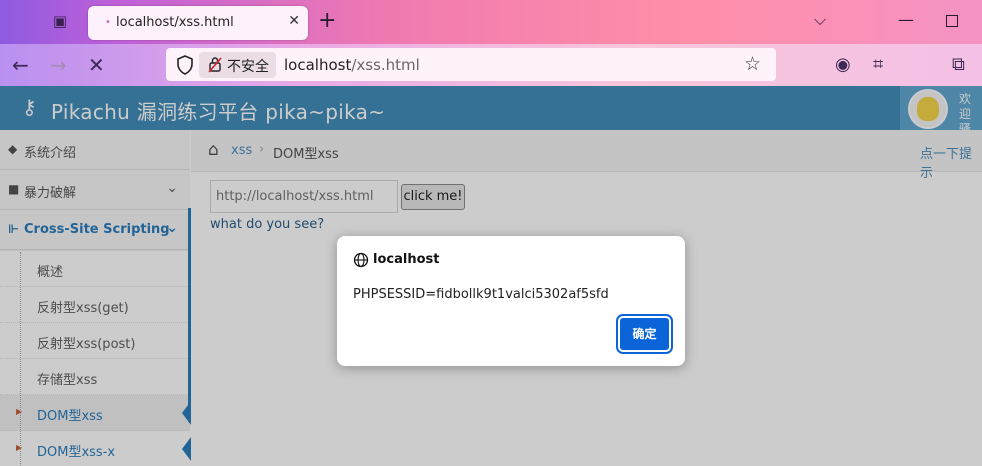 The image size is (982, 466). What do you see at coordinates (385, 65) in the screenshot?
I see `url-path: /xss.html` at bounding box center [385, 65].